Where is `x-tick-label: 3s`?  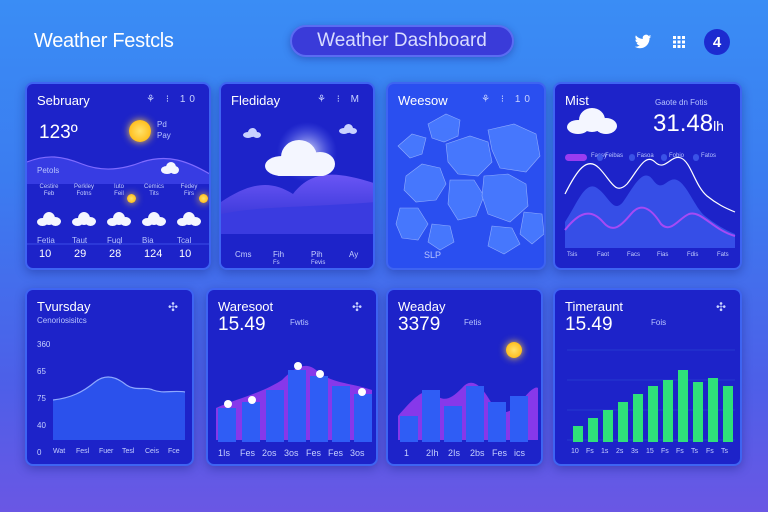 x-tick-label: 3s is located at coordinates (635, 451).